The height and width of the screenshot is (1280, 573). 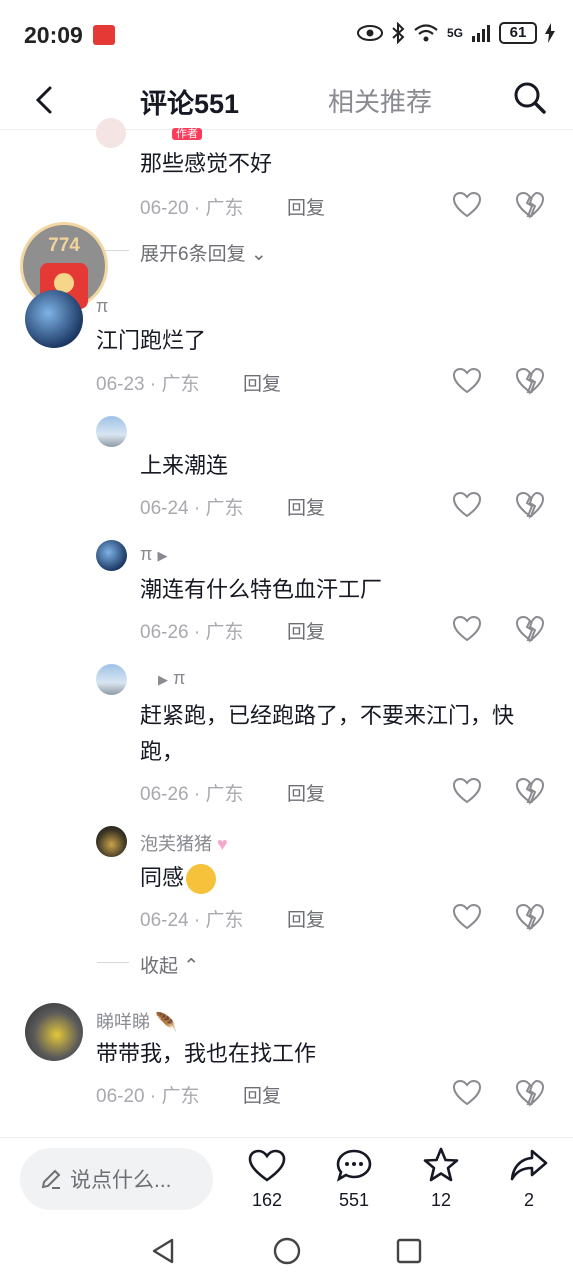 I want to click on signal-icon, so click(x=481, y=33).